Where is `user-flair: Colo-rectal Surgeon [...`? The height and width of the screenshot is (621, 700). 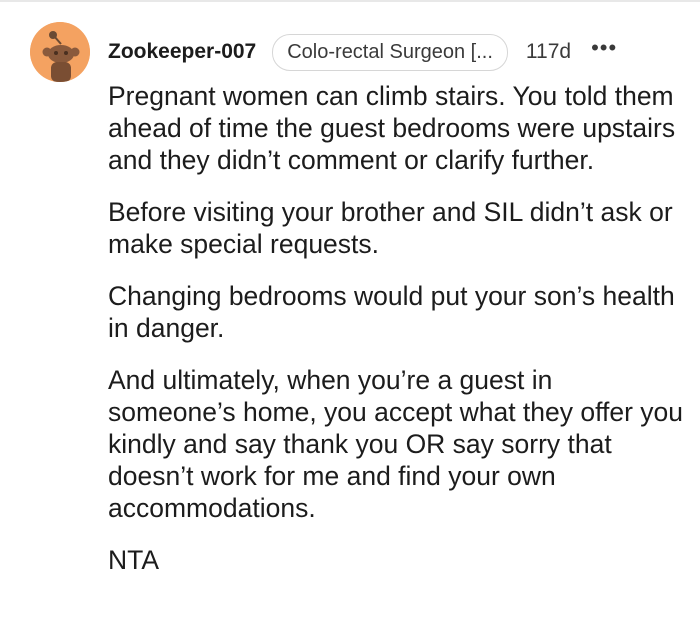
user-flair: Colo-rectal Surgeon [... is located at coordinates (390, 52).